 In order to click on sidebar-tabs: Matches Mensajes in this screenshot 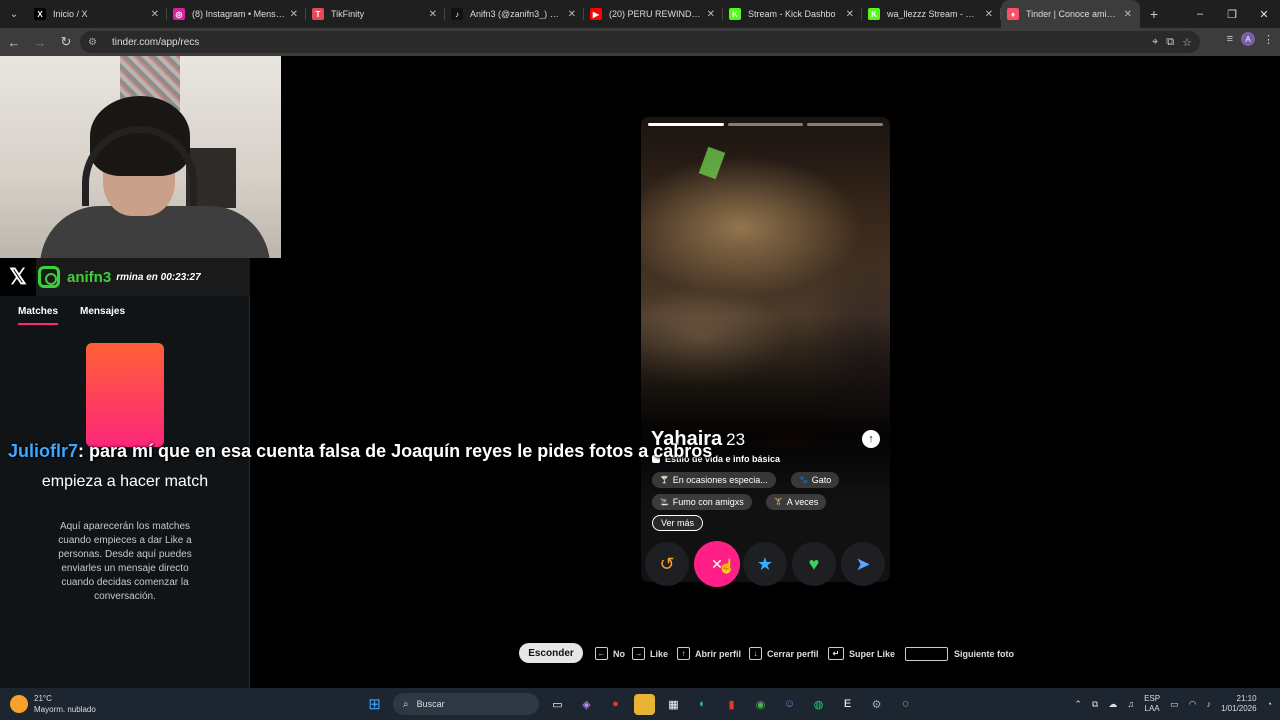, I will do `click(71, 315)`.